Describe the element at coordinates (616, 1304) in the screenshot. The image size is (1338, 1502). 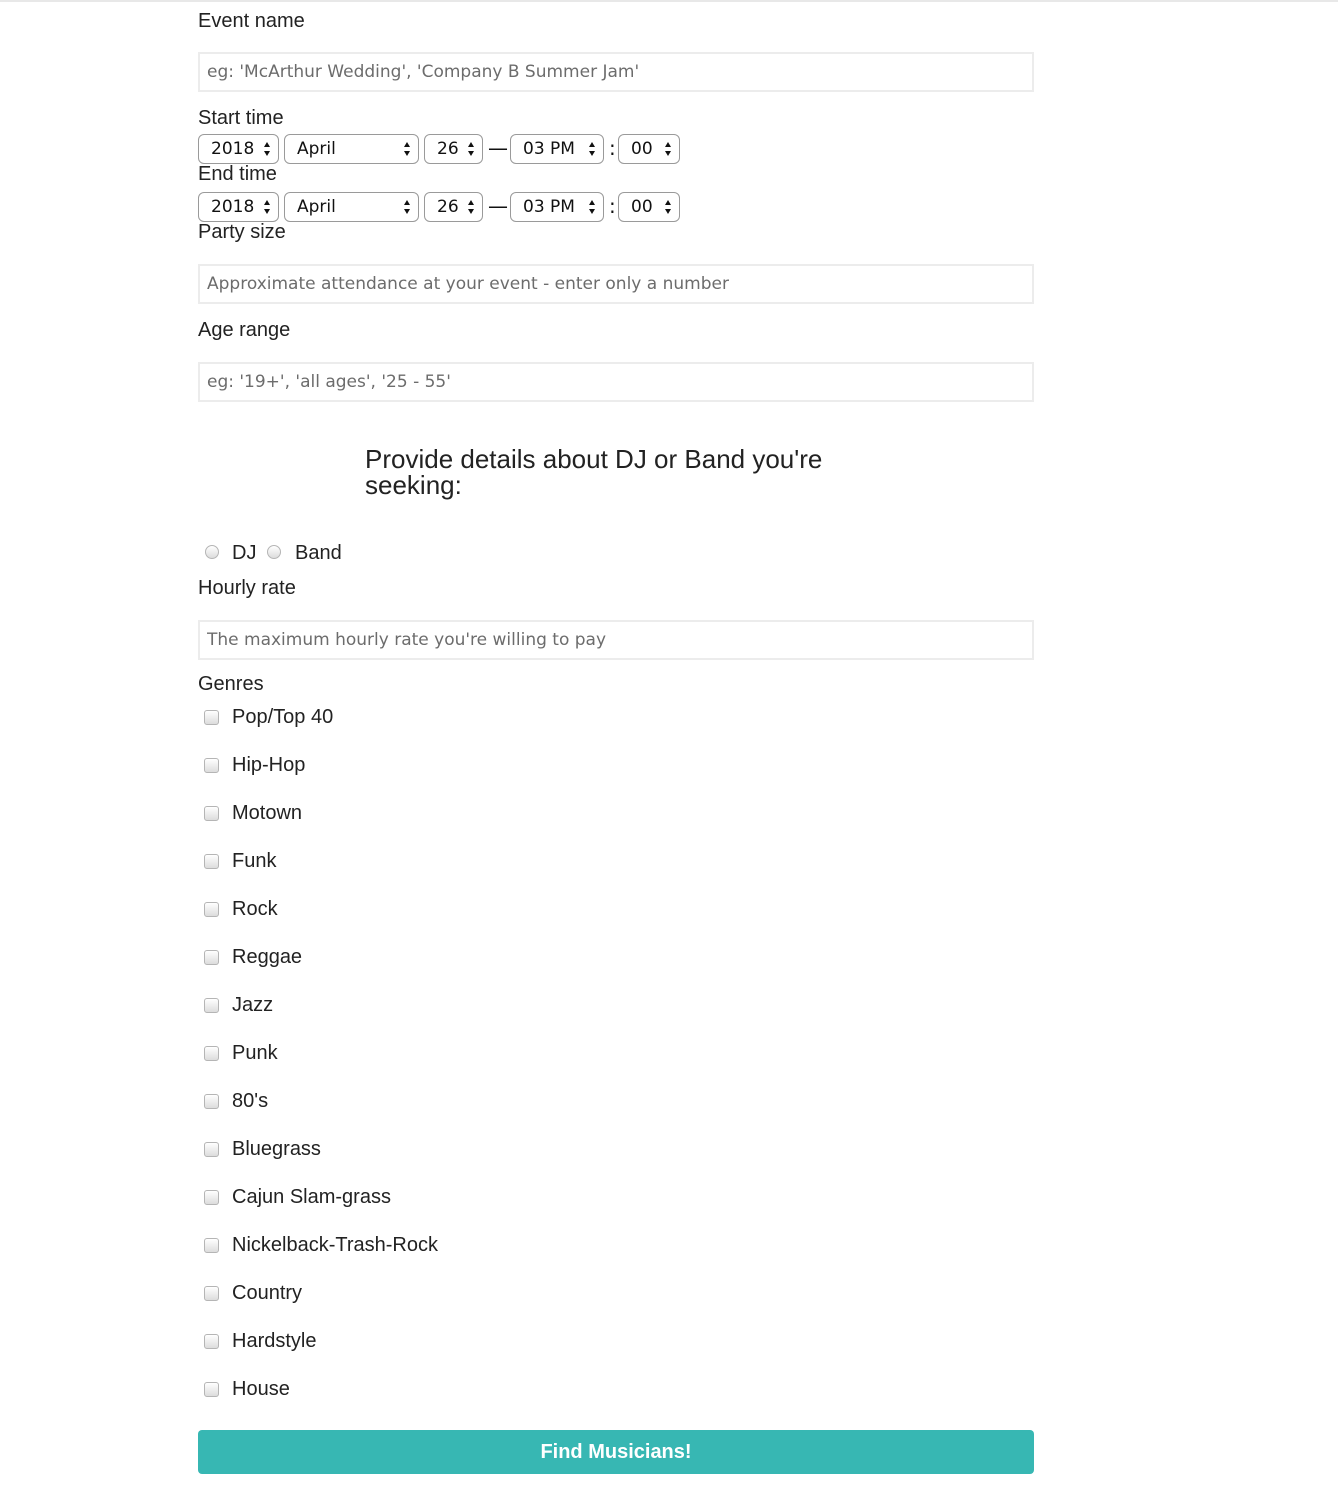
I see `genre-item: Country` at that location.